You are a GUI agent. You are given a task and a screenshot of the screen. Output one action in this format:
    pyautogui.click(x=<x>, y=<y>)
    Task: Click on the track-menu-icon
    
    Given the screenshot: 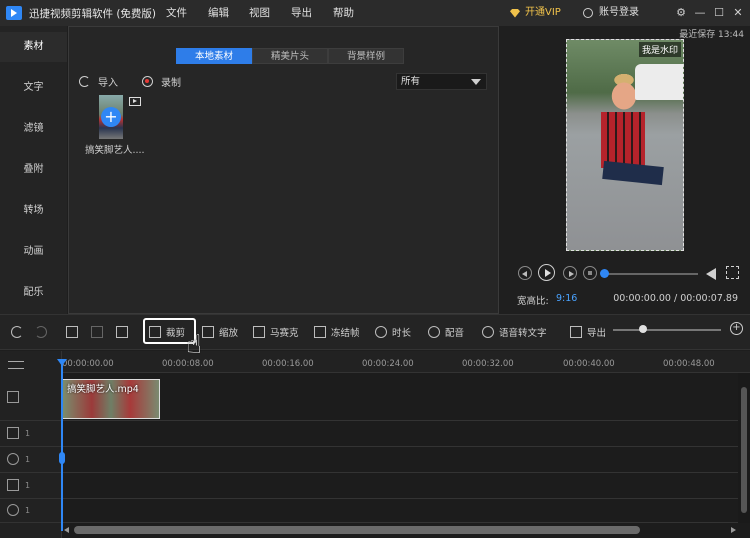 What is the action you would take?
    pyautogui.click(x=16, y=365)
    